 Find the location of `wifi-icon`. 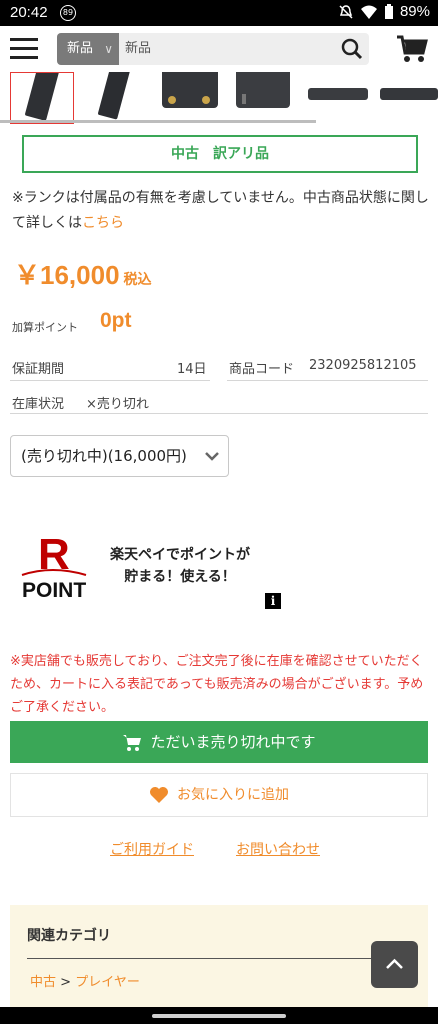

wifi-icon is located at coordinates (368, 12).